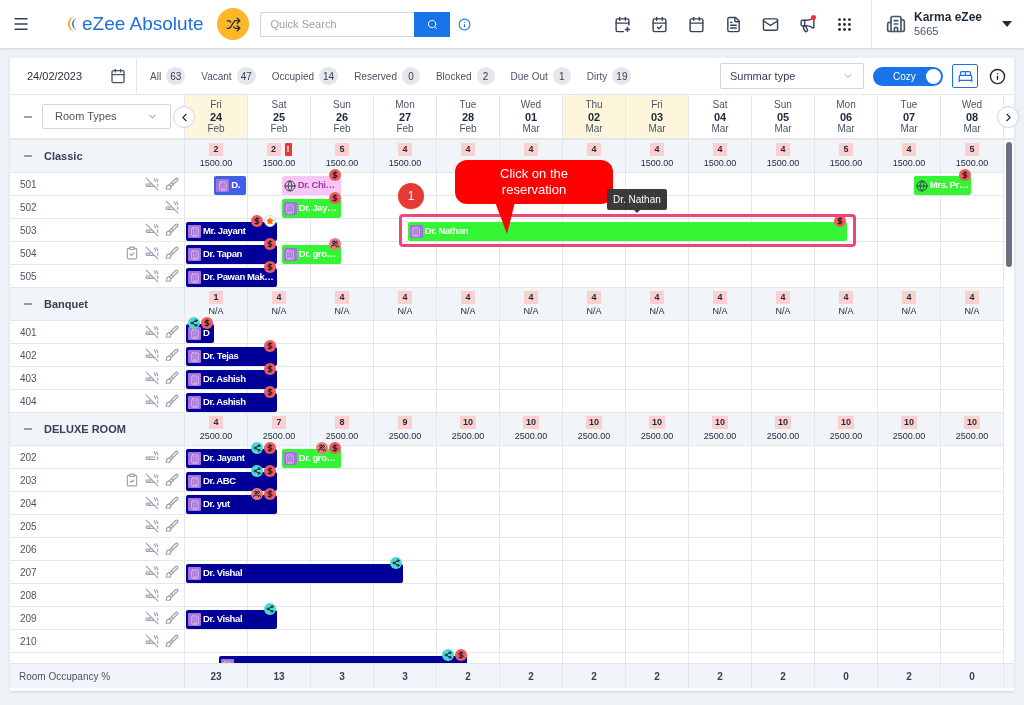 Image resolution: width=1024 pixels, height=705 pixels. What do you see at coordinates (232, 504) in the screenshot?
I see `reservation-bar: Dr. yut` at bounding box center [232, 504].